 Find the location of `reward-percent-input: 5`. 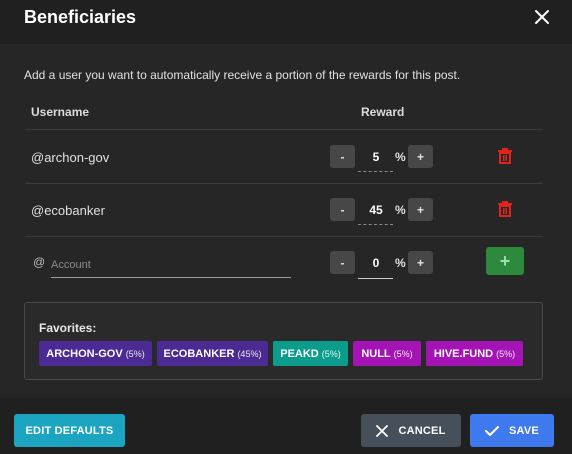

reward-percent-input: 5 is located at coordinates (376, 157).